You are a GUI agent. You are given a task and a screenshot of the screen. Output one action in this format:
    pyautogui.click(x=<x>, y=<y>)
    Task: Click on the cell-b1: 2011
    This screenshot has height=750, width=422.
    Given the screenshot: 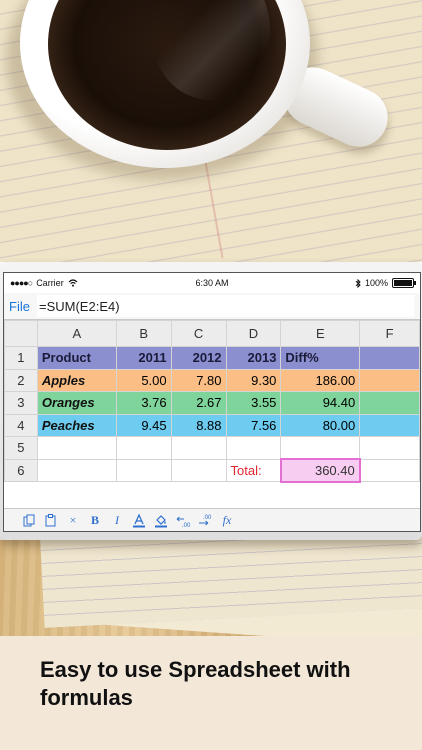 What is the action you would take?
    pyautogui.click(x=143, y=358)
    